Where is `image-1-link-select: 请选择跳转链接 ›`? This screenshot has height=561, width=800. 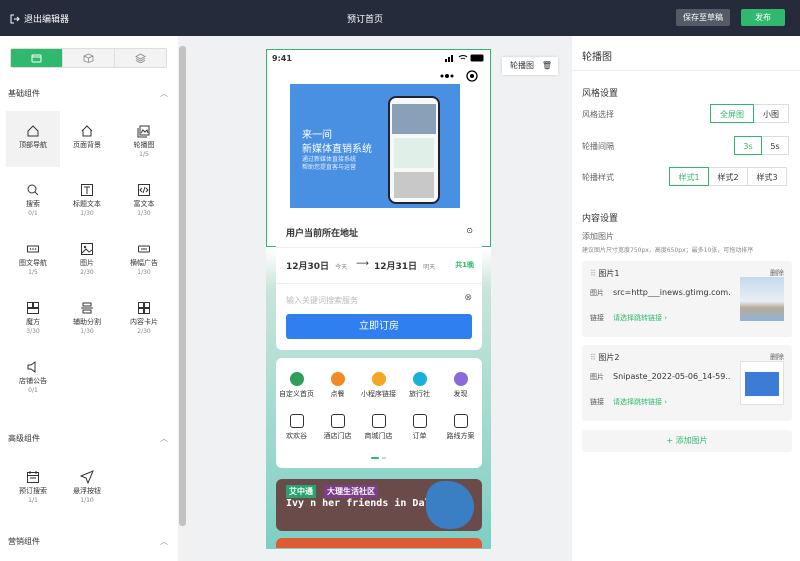
image-1-link-select: 请选择跳转链接 › is located at coordinates (640, 318).